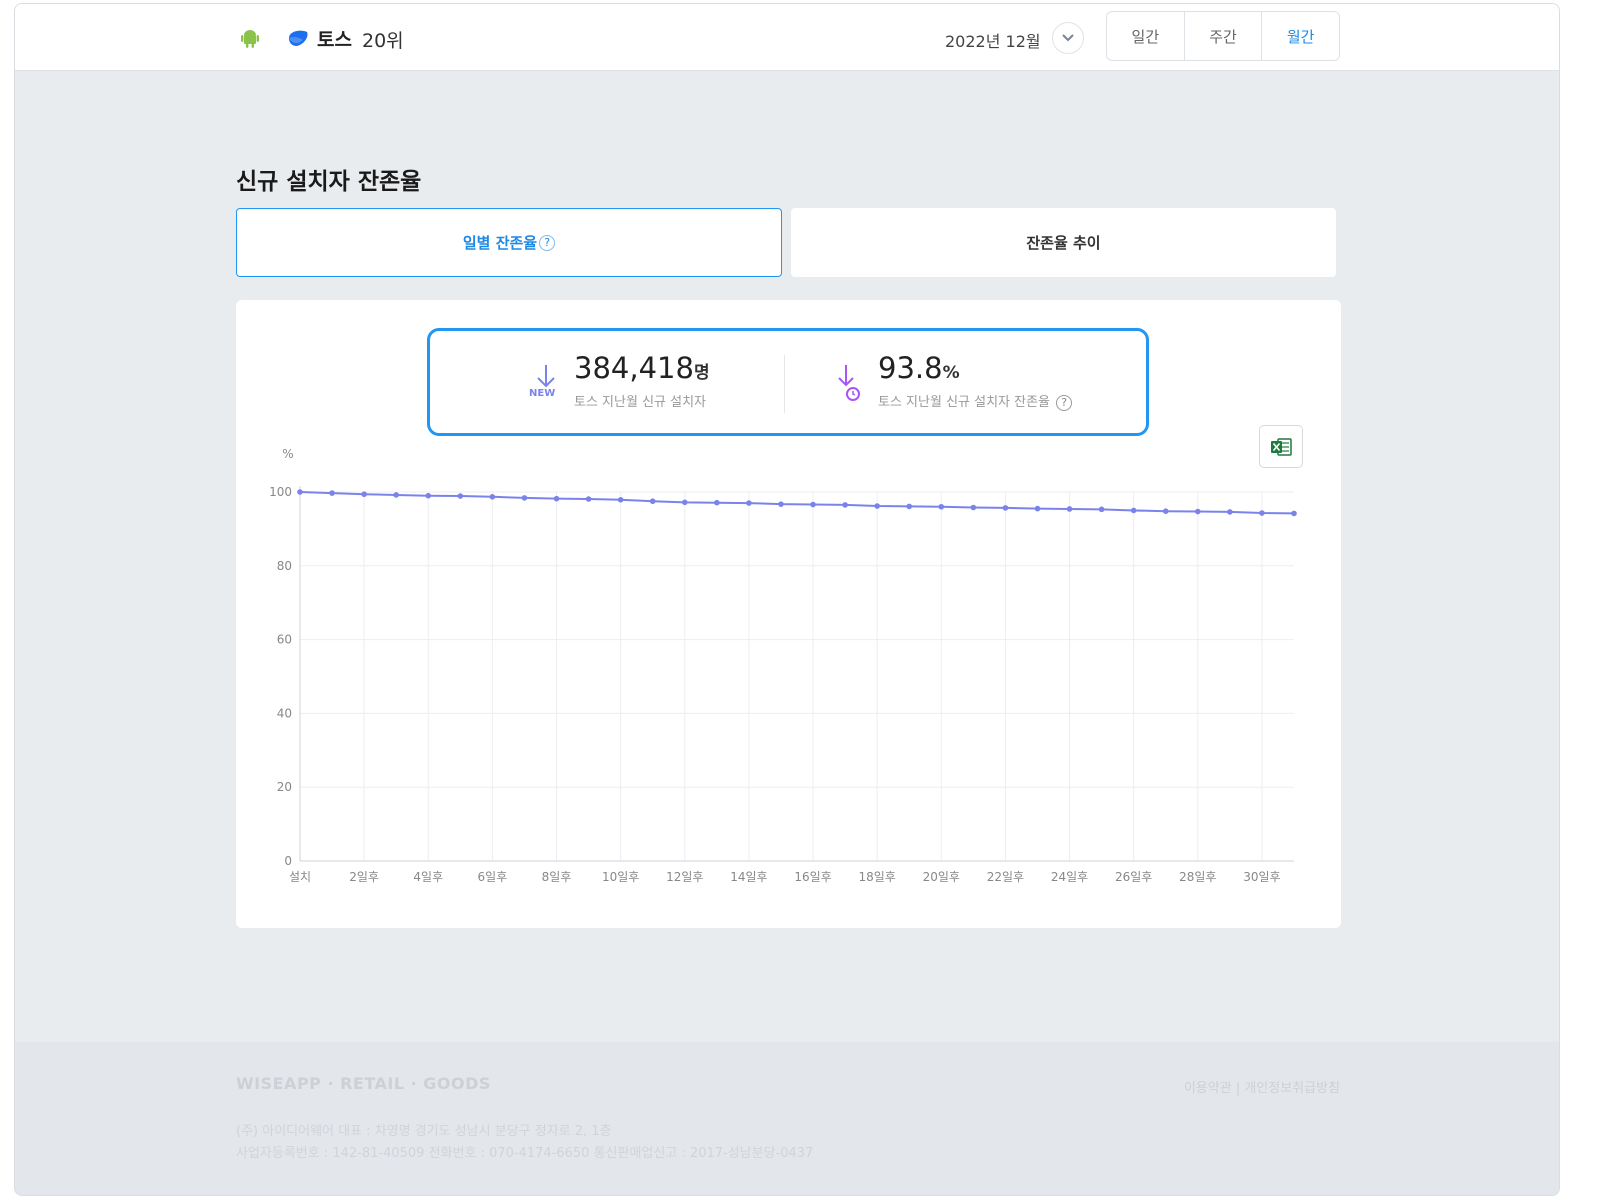  I want to click on app-name: 토스, so click(334, 40).